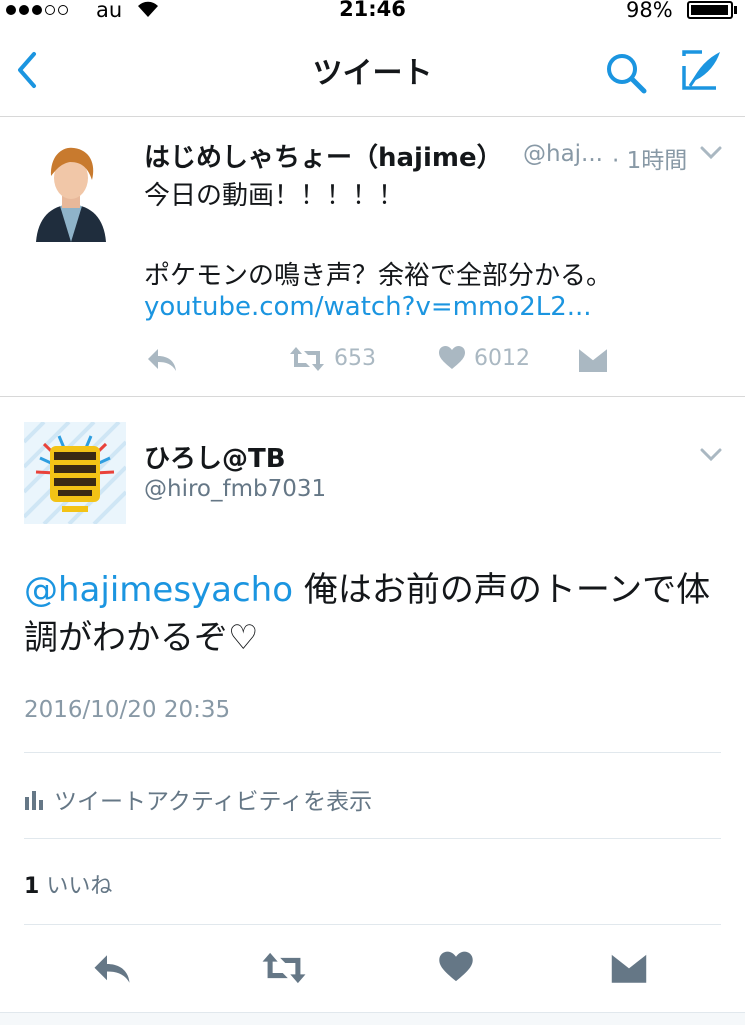 The height and width of the screenshot is (1025, 745). What do you see at coordinates (127, 710) in the screenshot?
I see `tweet-timestamp: 2016/10/20 20:35` at bounding box center [127, 710].